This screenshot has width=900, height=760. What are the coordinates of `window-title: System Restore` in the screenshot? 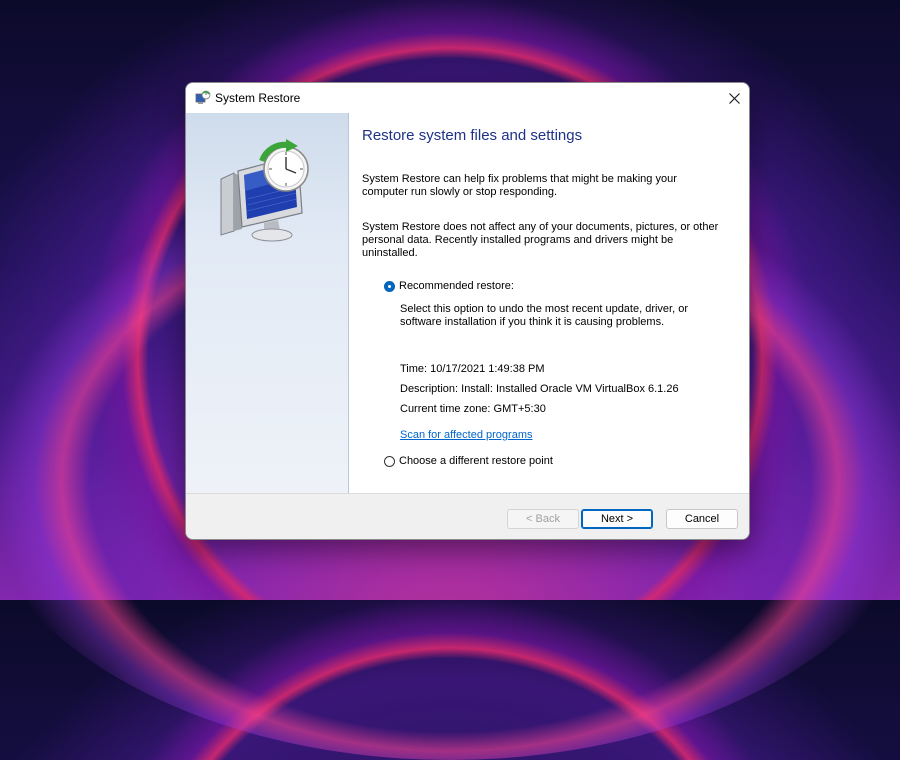 It's located at (258, 98).